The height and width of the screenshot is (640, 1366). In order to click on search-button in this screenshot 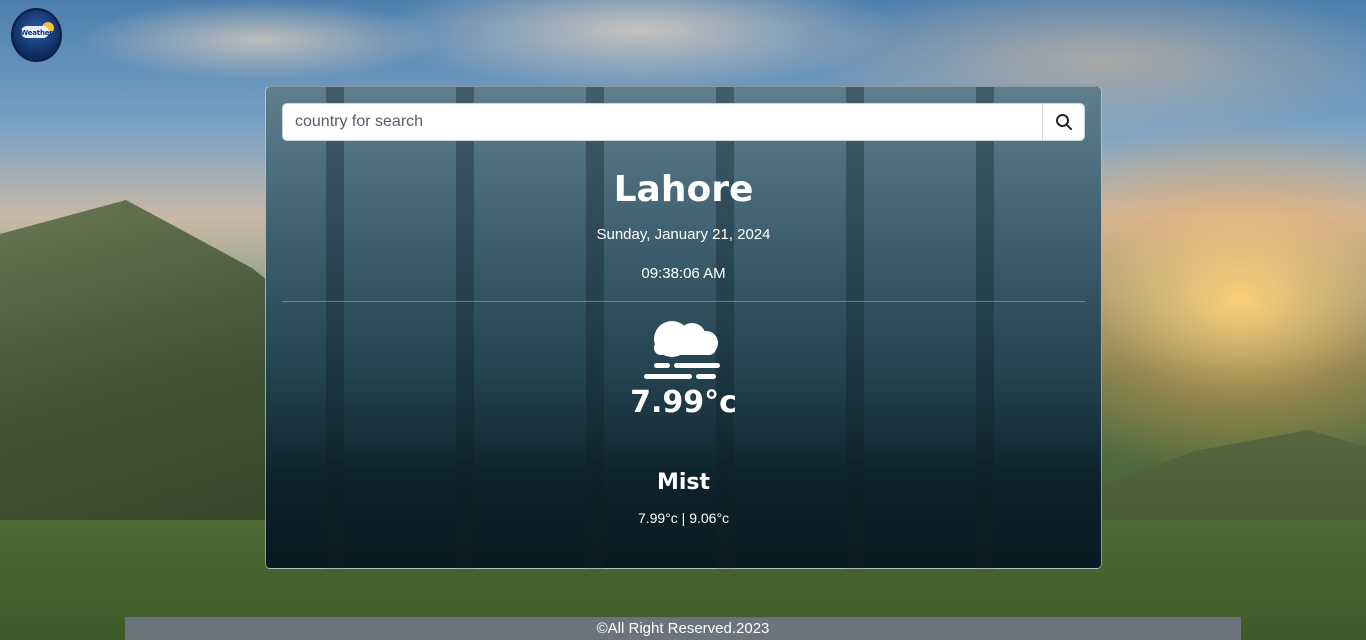, I will do `click(1063, 122)`.